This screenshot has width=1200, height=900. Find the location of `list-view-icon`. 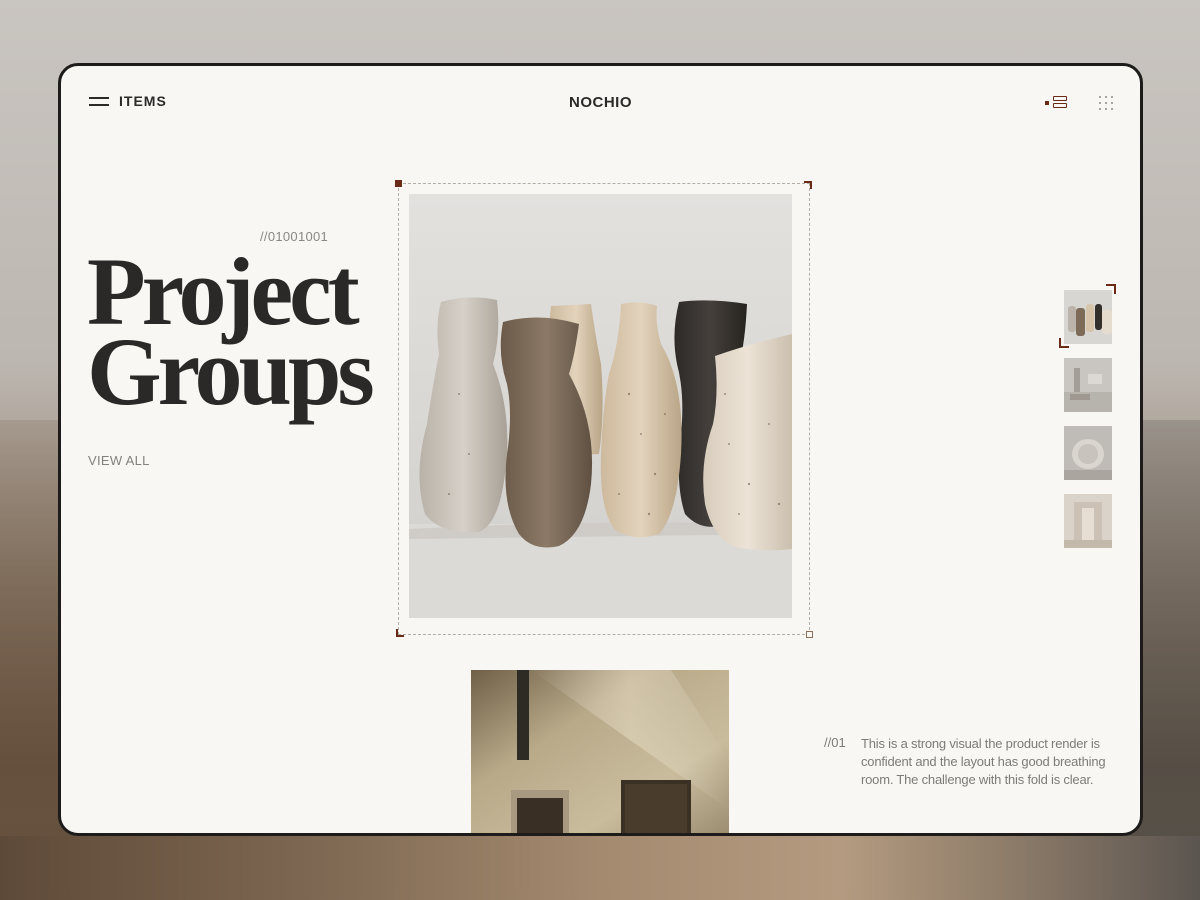

list-view-icon is located at coordinates (1057, 103).